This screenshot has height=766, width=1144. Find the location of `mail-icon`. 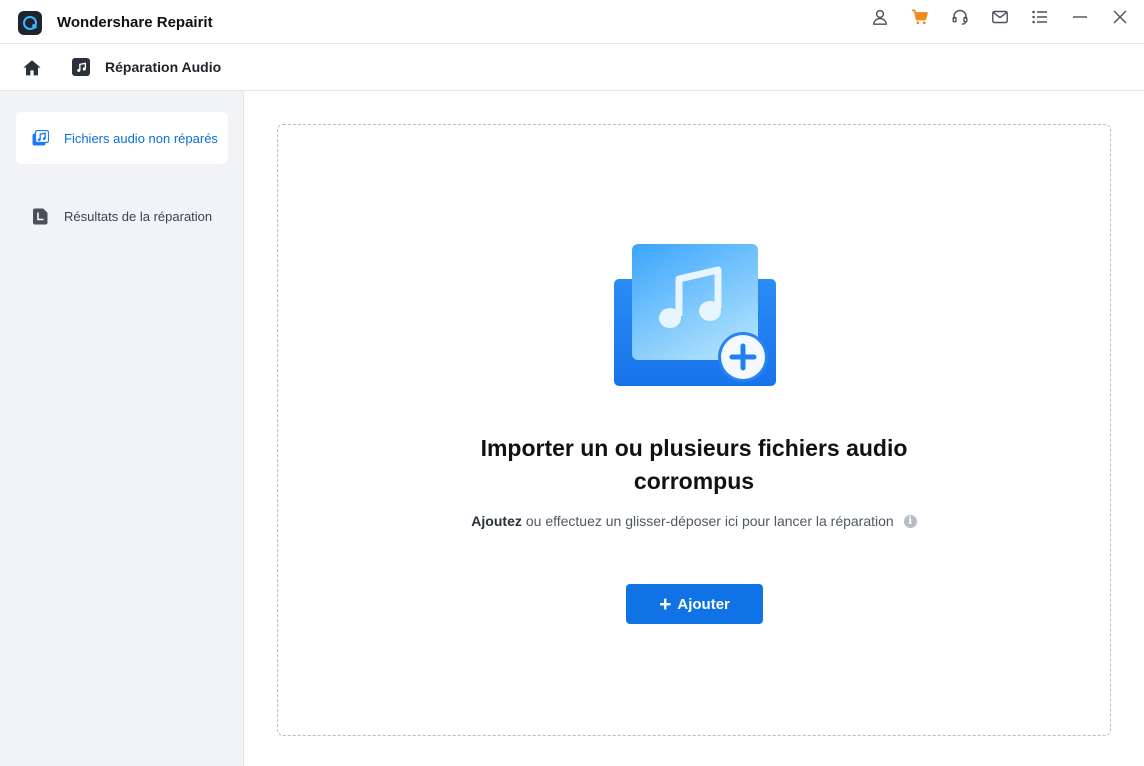

mail-icon is located at coordinates (1000, 17).